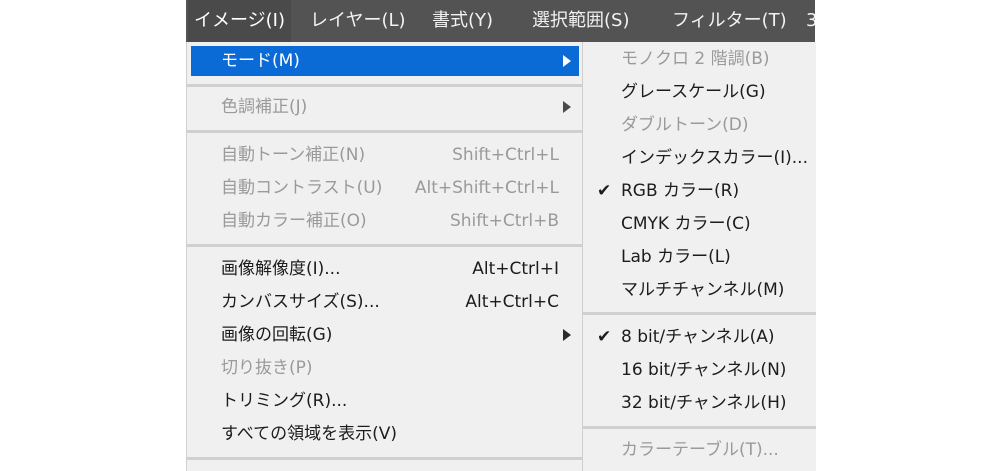 Image resolution: width=1000 pixels, height=471 pixels. I want to click on menu-item-label: グレースケール(G), so click(693, 92).